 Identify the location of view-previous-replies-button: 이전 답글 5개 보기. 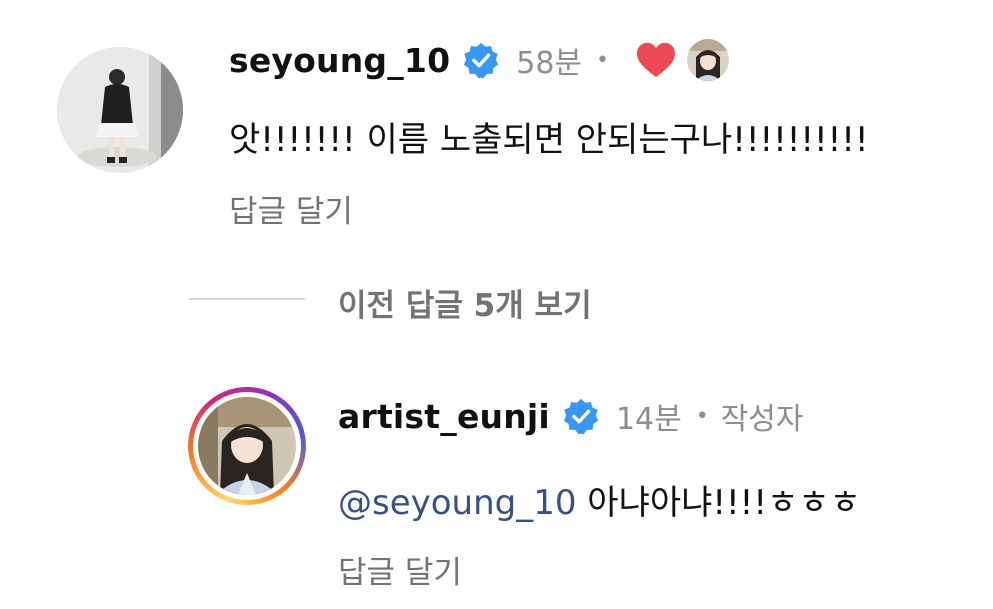
(465, 302).